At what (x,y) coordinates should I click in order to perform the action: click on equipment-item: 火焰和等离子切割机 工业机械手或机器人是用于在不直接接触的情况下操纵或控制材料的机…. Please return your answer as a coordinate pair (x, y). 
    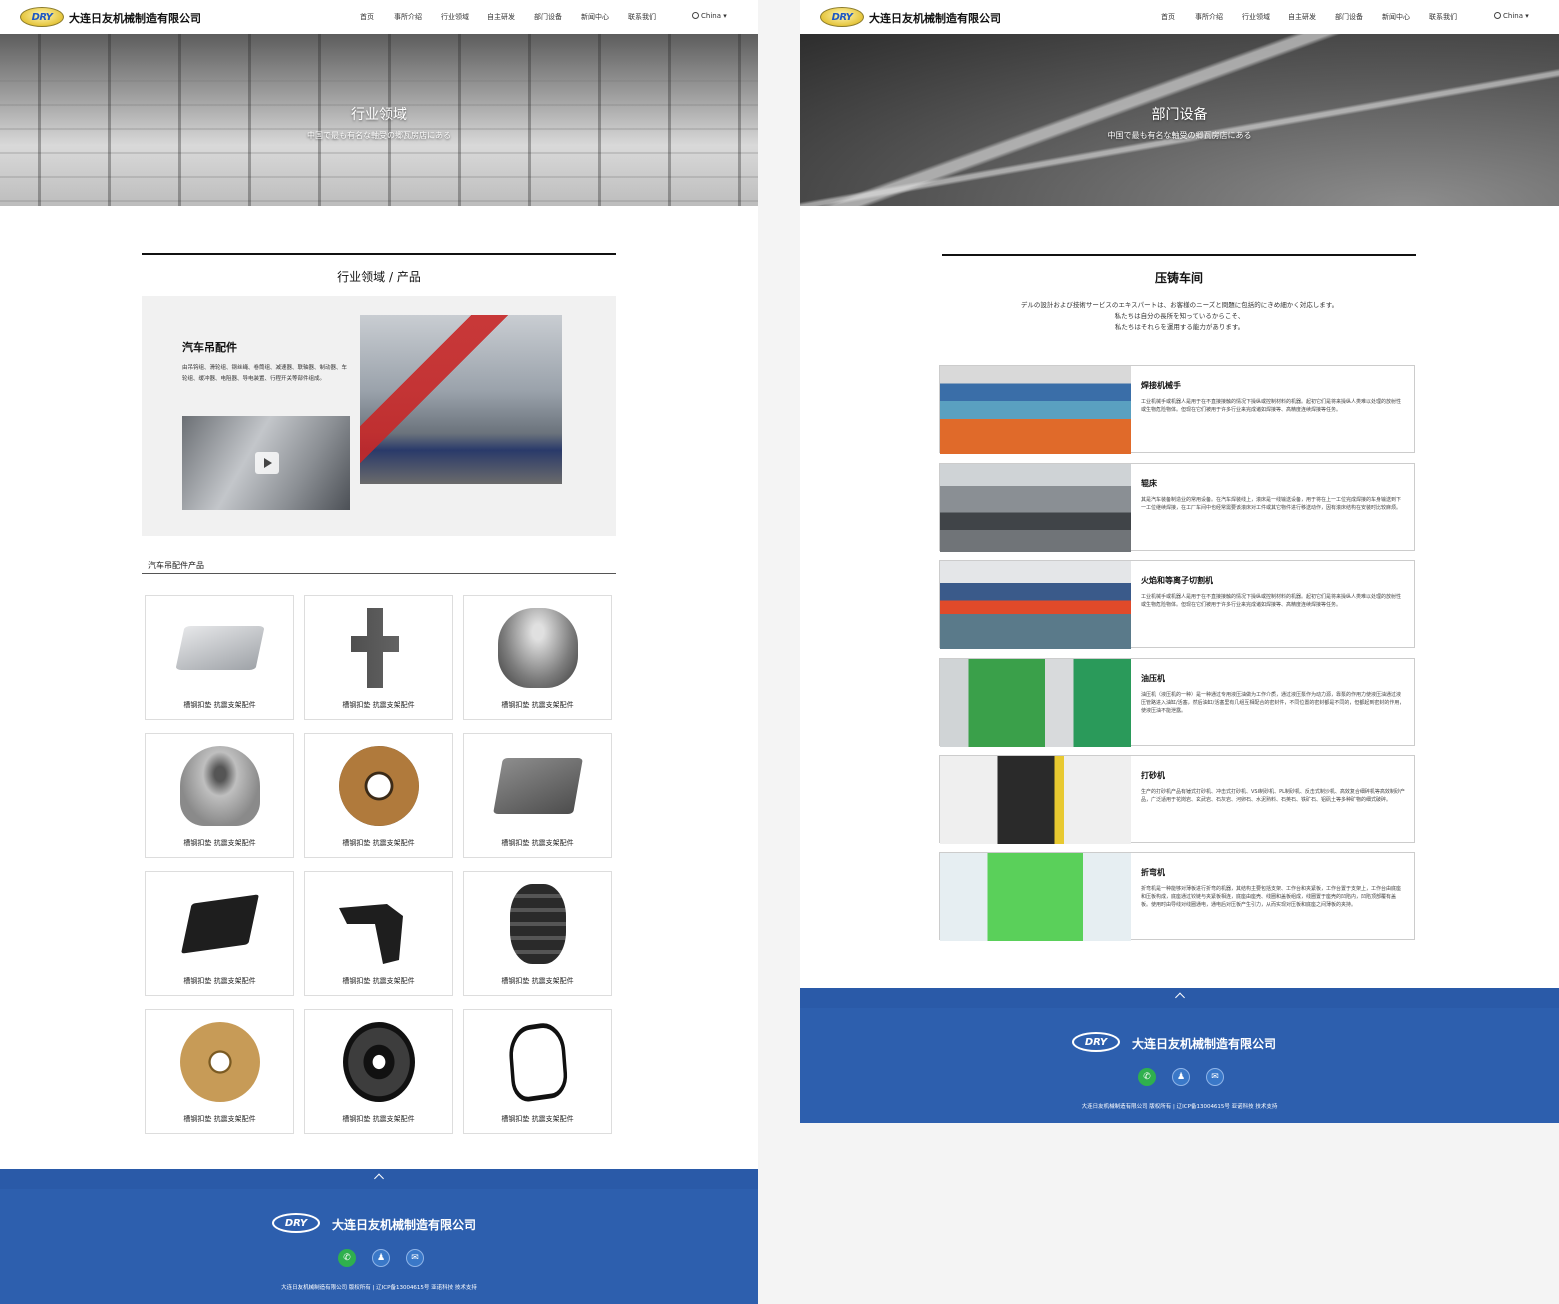
    Looking at the image, I should click on (1177, 604).